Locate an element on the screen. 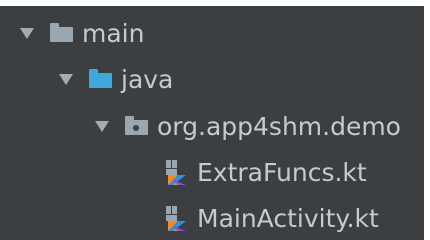 The height and width of the screenshot is (240, 430). tree-item-label: main is located at coordinates (113, 33).